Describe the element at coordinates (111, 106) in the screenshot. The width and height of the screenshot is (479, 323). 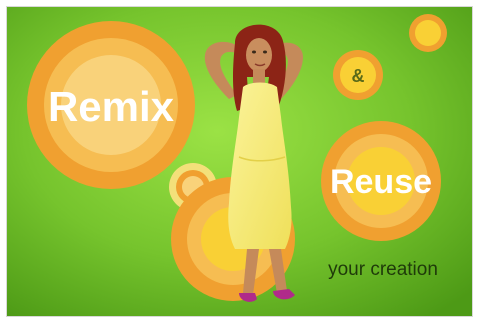
I see `remix-word: Remix` at that location.